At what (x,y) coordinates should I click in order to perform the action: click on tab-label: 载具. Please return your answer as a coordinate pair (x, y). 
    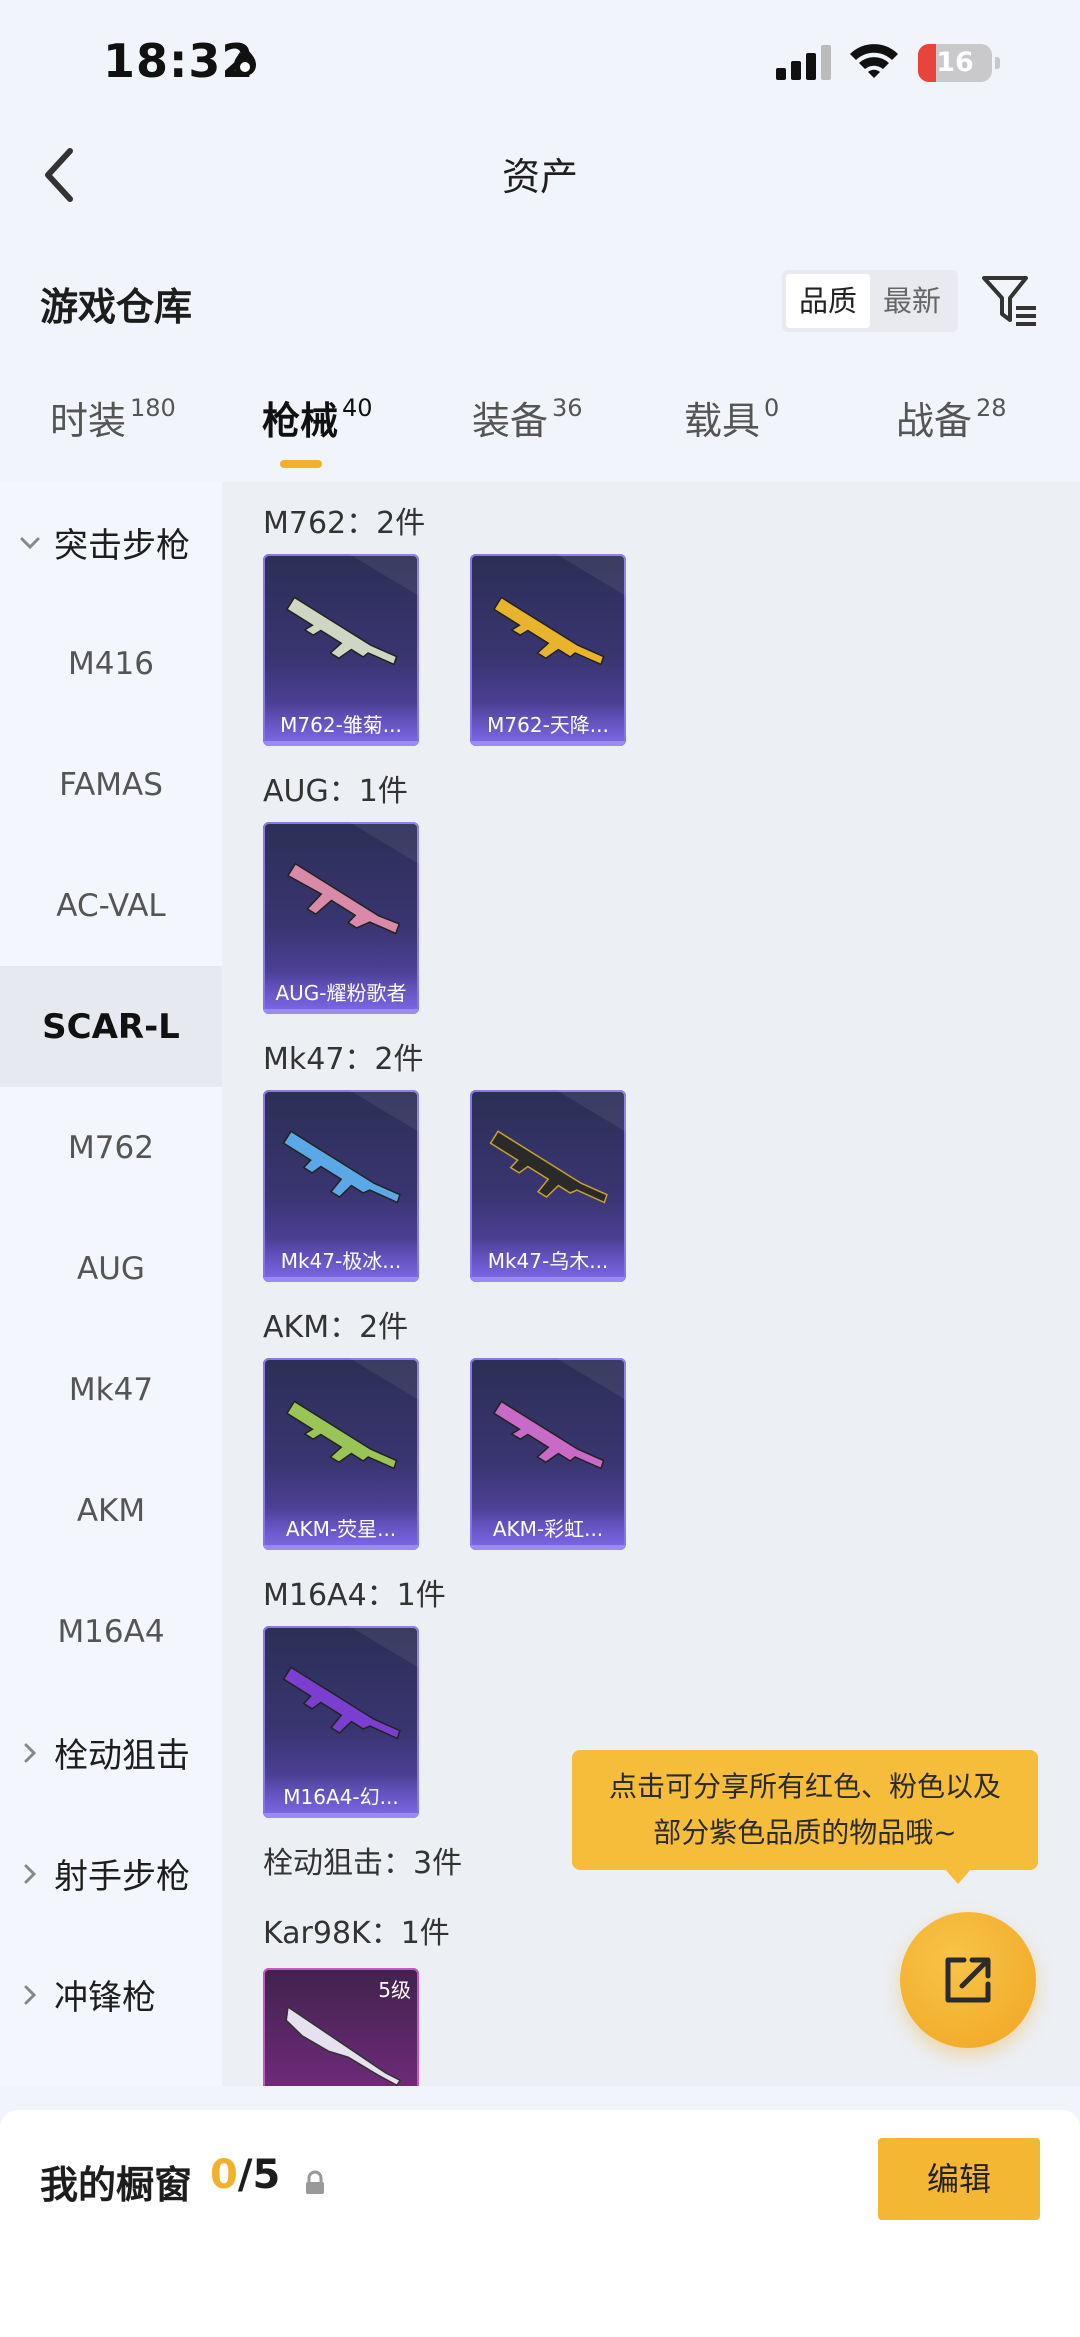
    Looking at the image, I should click on (722, 421).